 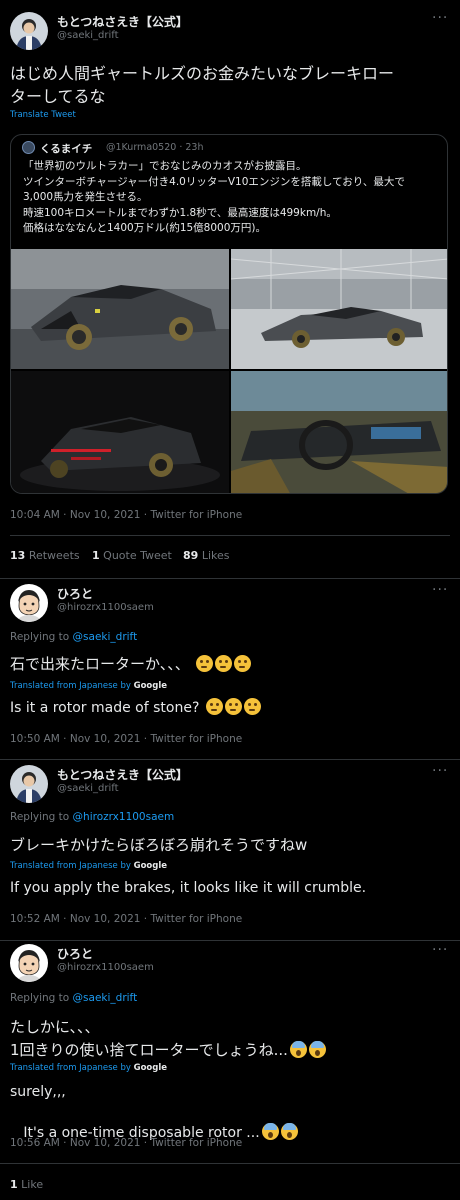 I want to click on car-photo-interior, so click(x=339, y=432).